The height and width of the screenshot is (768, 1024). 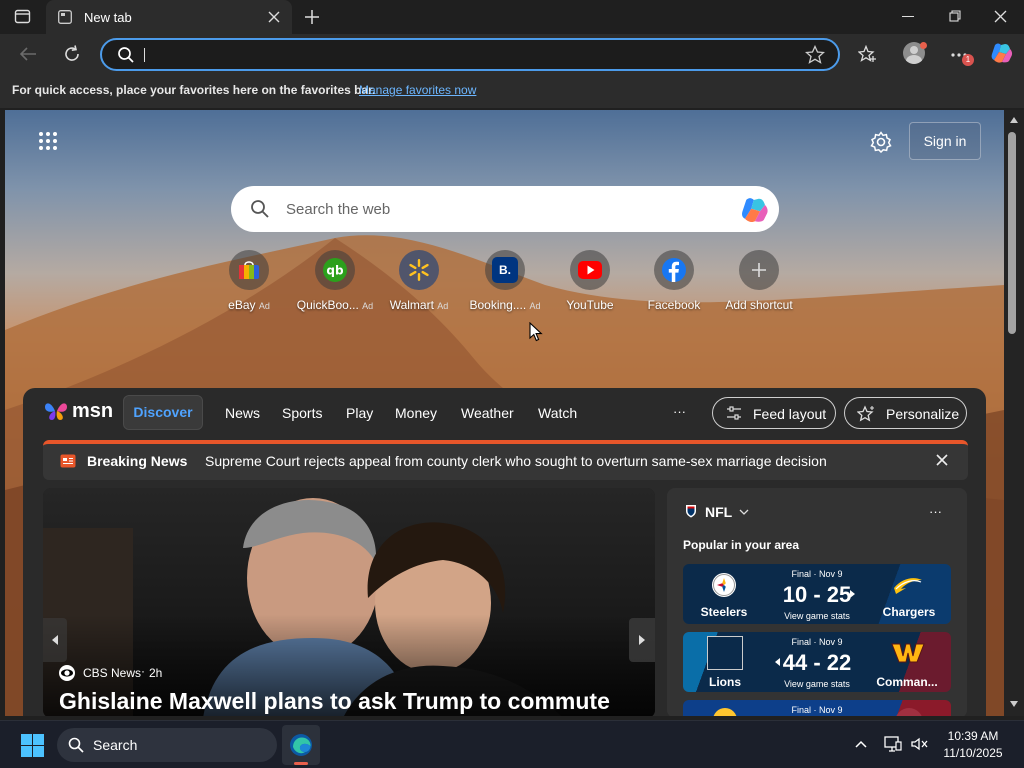 What do you see at coordinates (881, 142) in the screenshot?
I see `page-settings-gear-icon` at bounding box center [881, 142].